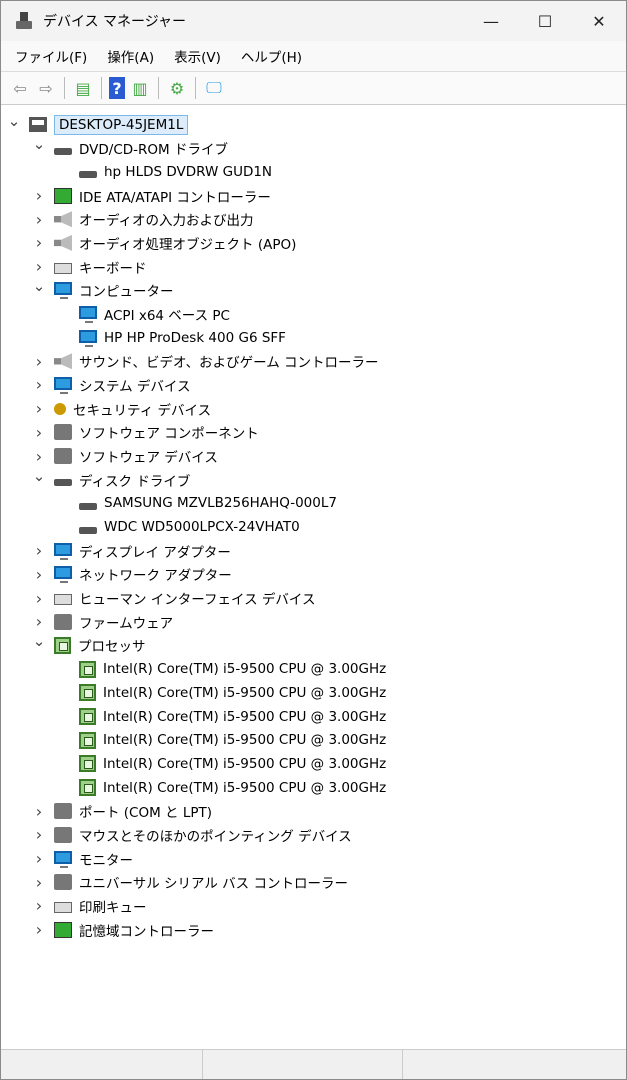  I want to click on scan-hardware-icon: 🖵, so click(214, 88).